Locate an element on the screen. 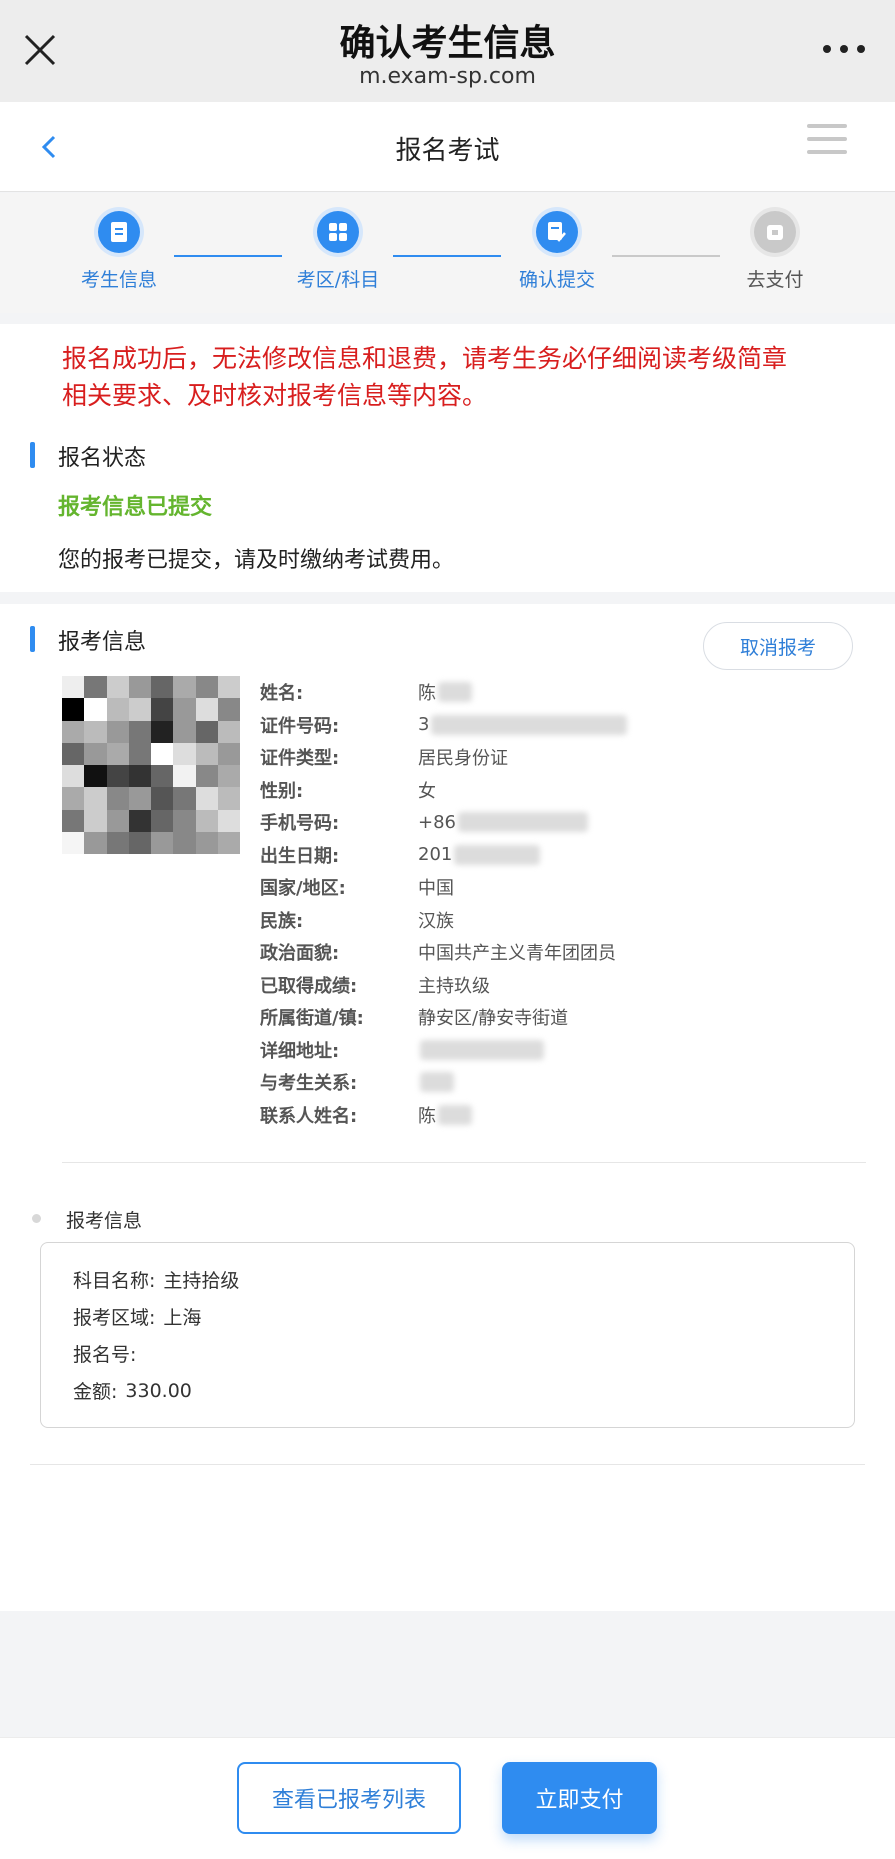 The height and width of the screenshot is (1859, 895). step-area-subject: 考区/科目 is located at coordinates (338, 251).